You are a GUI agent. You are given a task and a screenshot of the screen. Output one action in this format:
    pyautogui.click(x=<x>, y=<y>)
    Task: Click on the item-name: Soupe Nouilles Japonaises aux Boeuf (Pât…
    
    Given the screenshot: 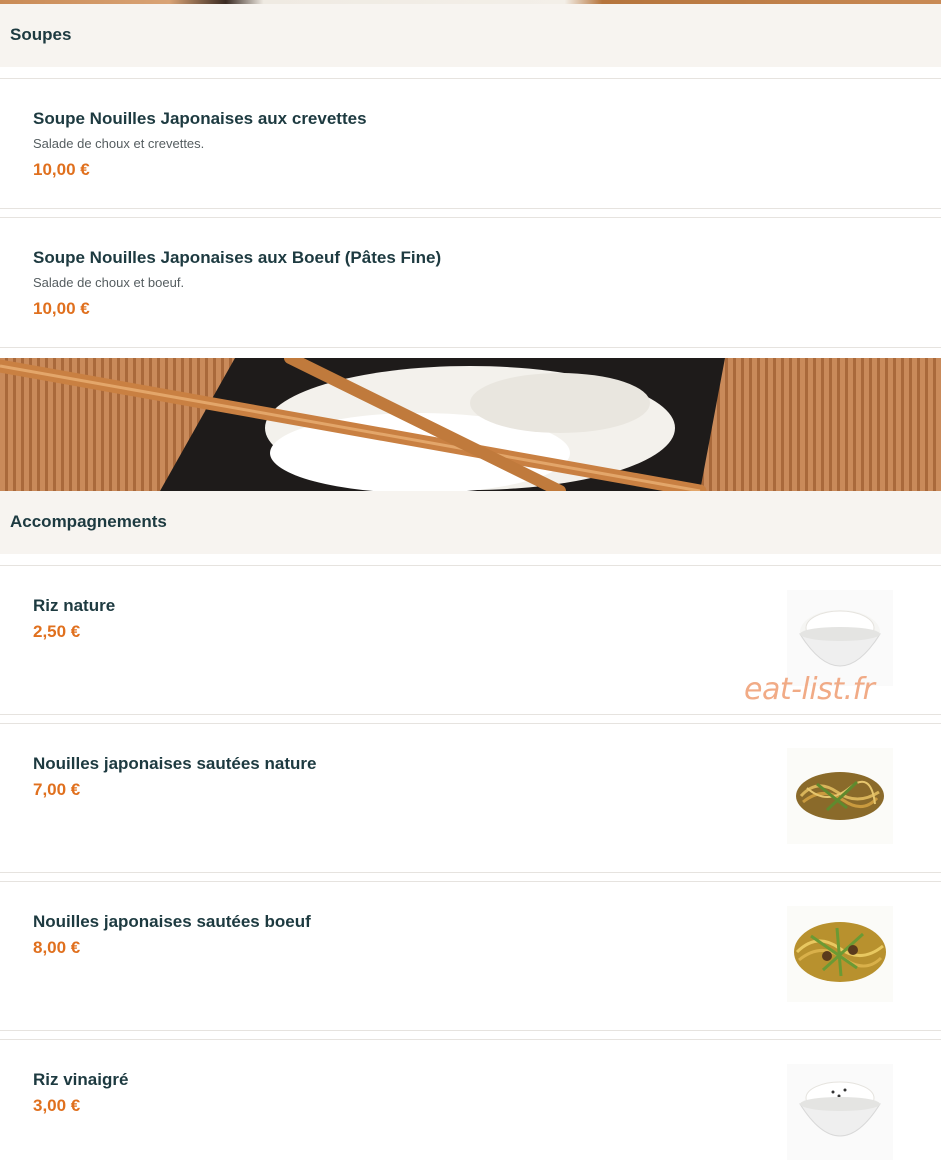 What is the action you would take?
    pyautogui.click(x=237, y=257)
    